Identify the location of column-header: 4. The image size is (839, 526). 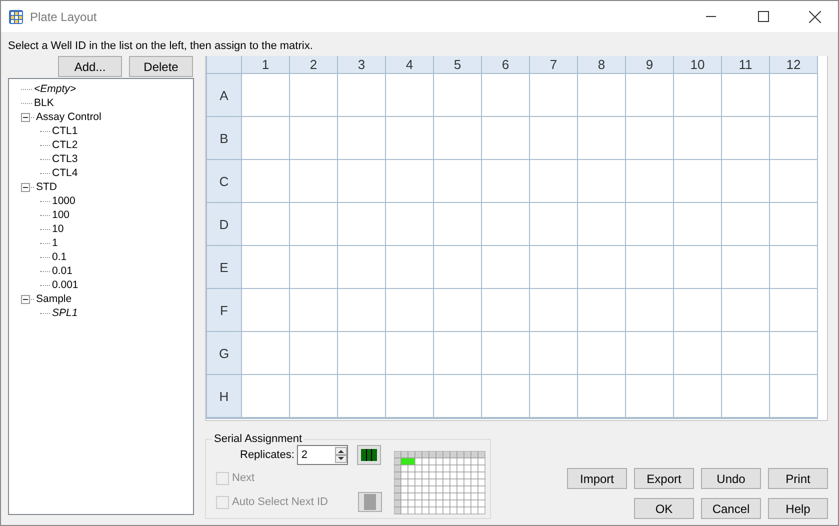
(410, 65).